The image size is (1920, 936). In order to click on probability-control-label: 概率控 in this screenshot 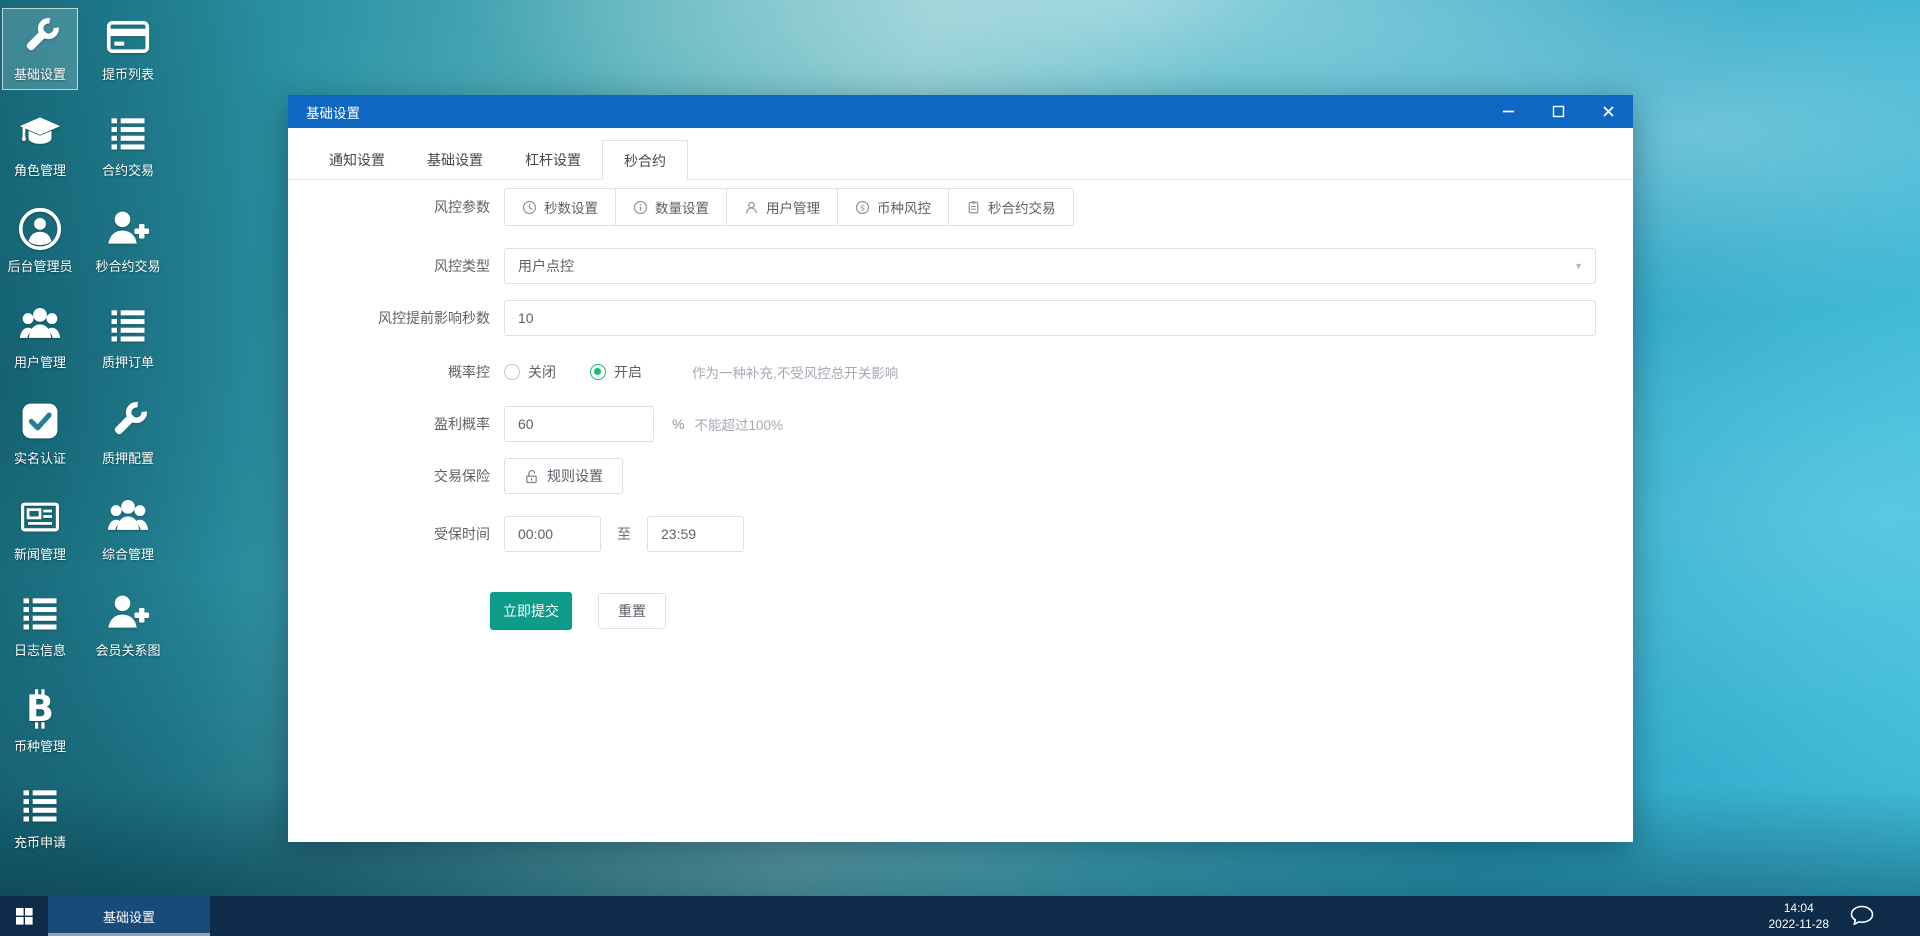, I will do `click(469, 372)`.